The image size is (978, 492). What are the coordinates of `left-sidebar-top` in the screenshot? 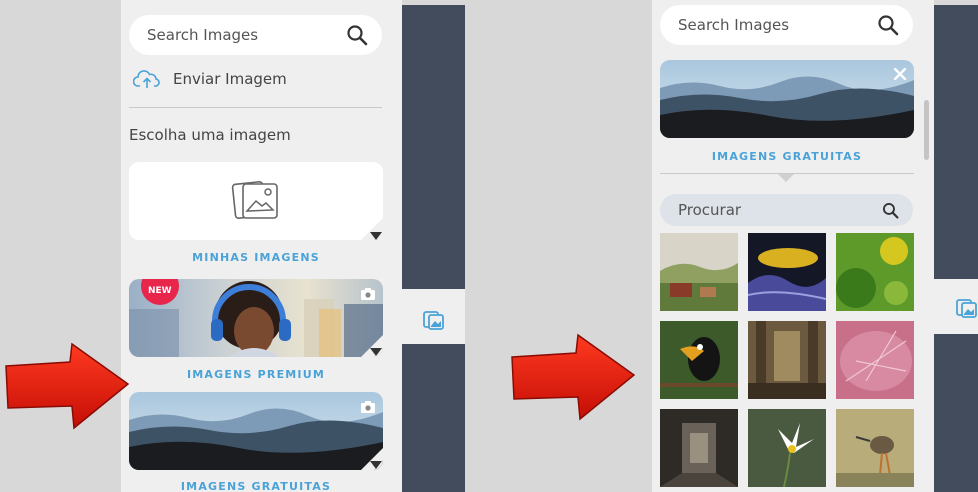 It's located at (433, 147).